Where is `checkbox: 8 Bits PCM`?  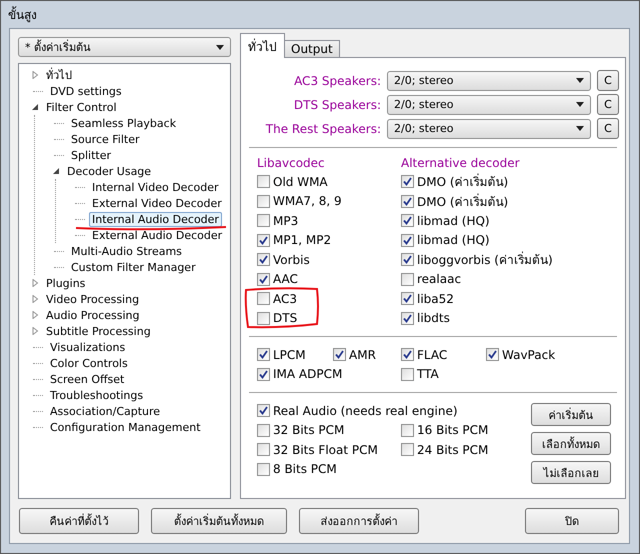 checkbox: 8 Bits PCM is located at coordinates (394, 469).